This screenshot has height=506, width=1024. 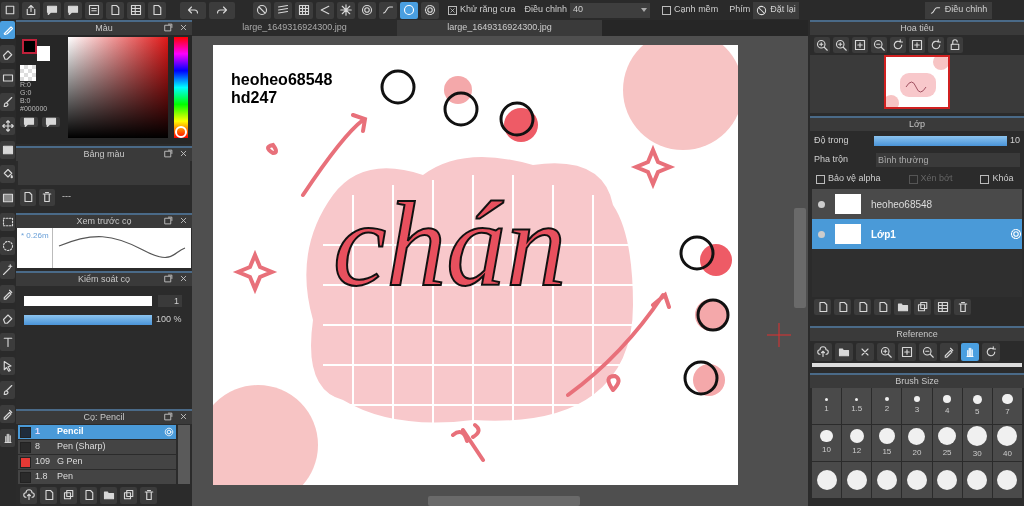 What do you see at coordinates (97, 462) in the screenshot?
I see `brush-item: 109 G Pen` at bounding box center [97, 462].